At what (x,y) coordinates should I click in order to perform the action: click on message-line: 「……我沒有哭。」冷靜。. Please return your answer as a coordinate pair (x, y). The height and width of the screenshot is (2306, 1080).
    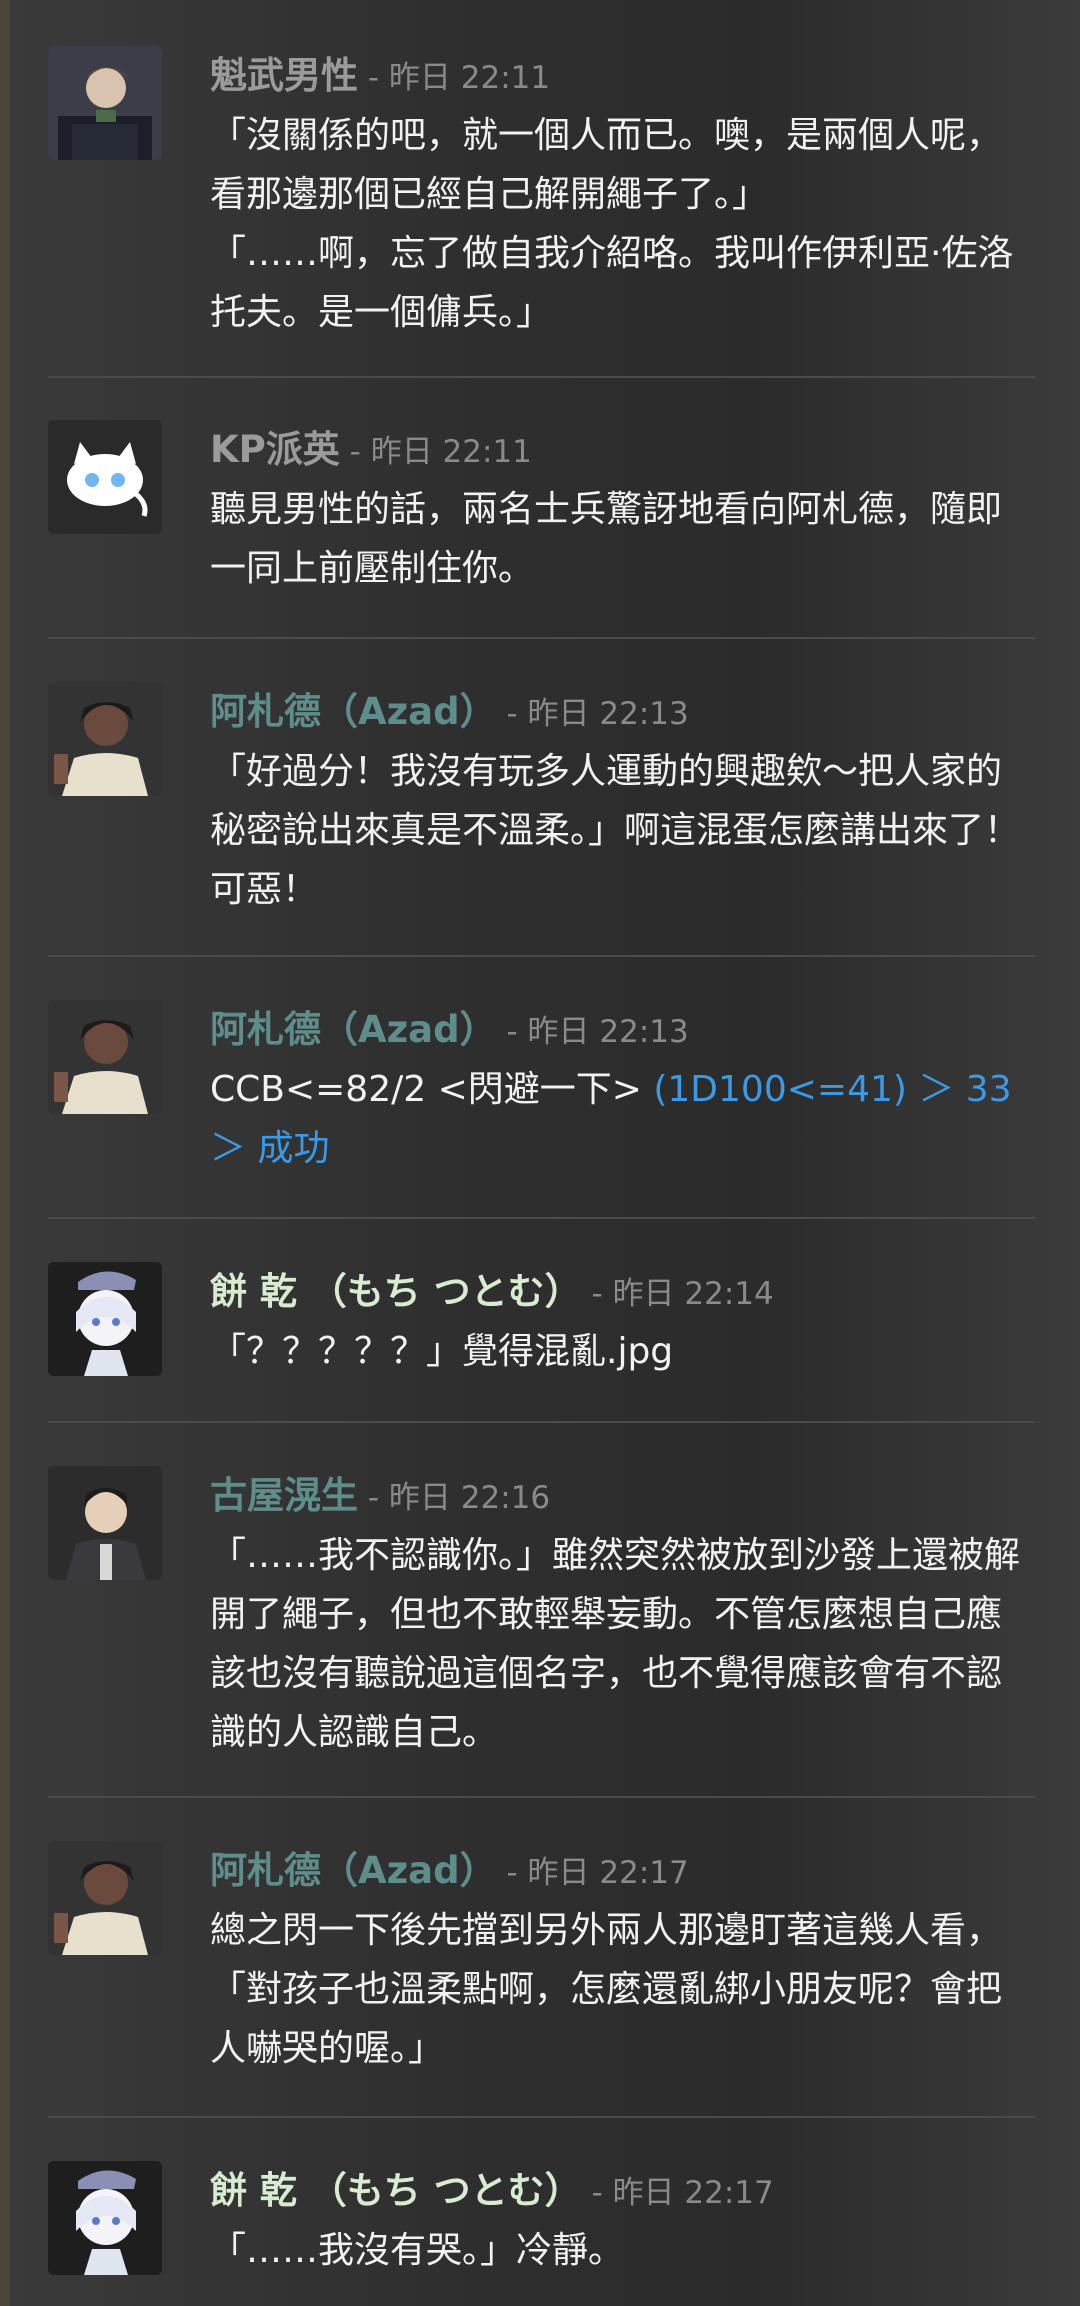
    Looking at the image, I should click on (417, 2250).